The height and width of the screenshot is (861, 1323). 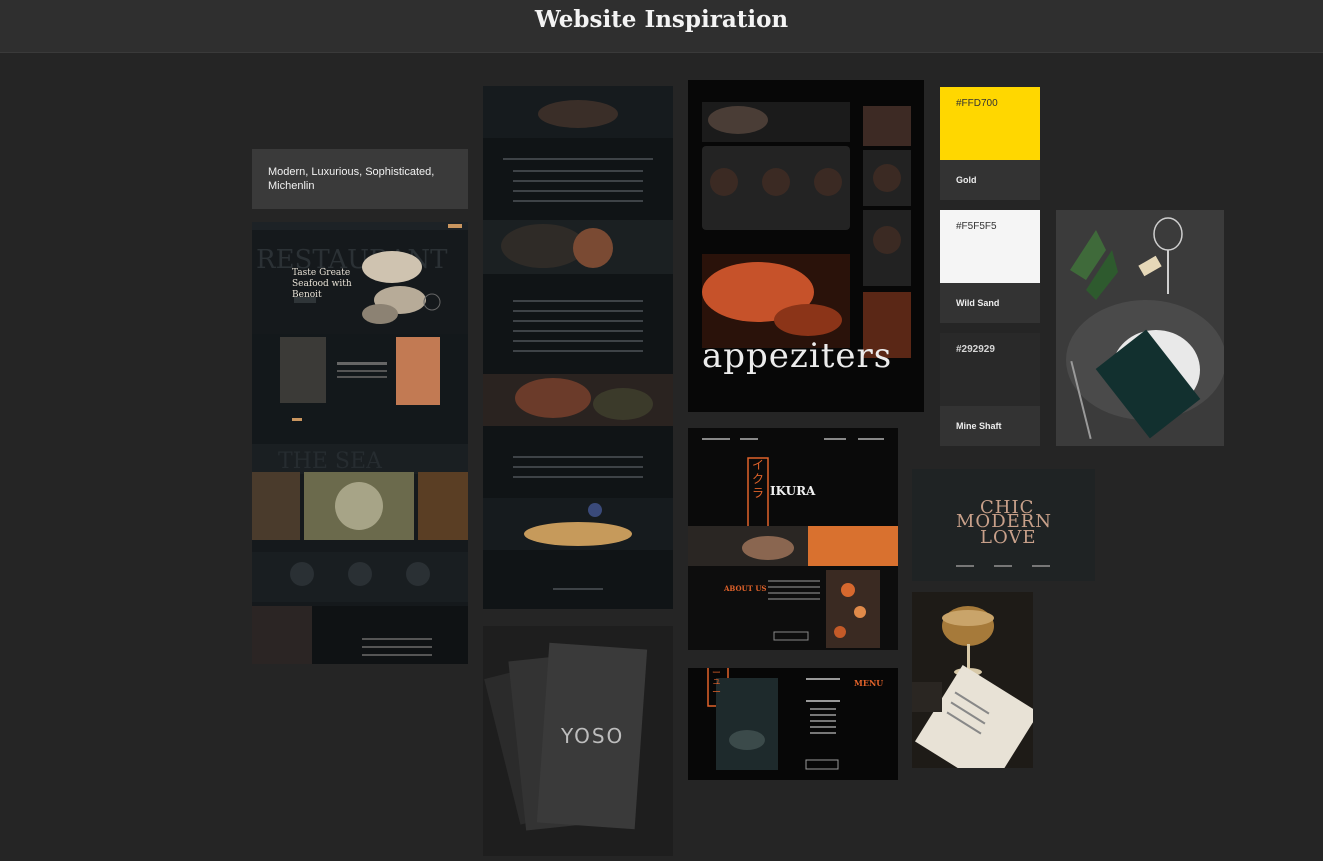 I want to click on swatch-mine-shaft-name: Mine Shaft, so click(x=990, y=426).